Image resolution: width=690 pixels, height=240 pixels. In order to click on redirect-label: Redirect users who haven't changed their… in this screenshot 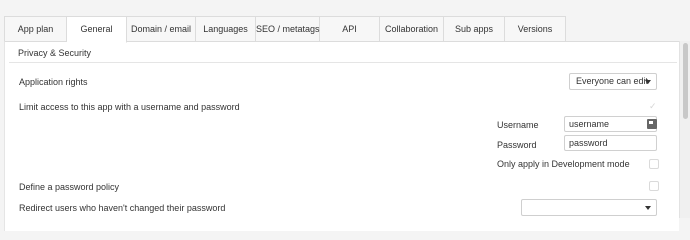, I will do `click(122, 208)`.